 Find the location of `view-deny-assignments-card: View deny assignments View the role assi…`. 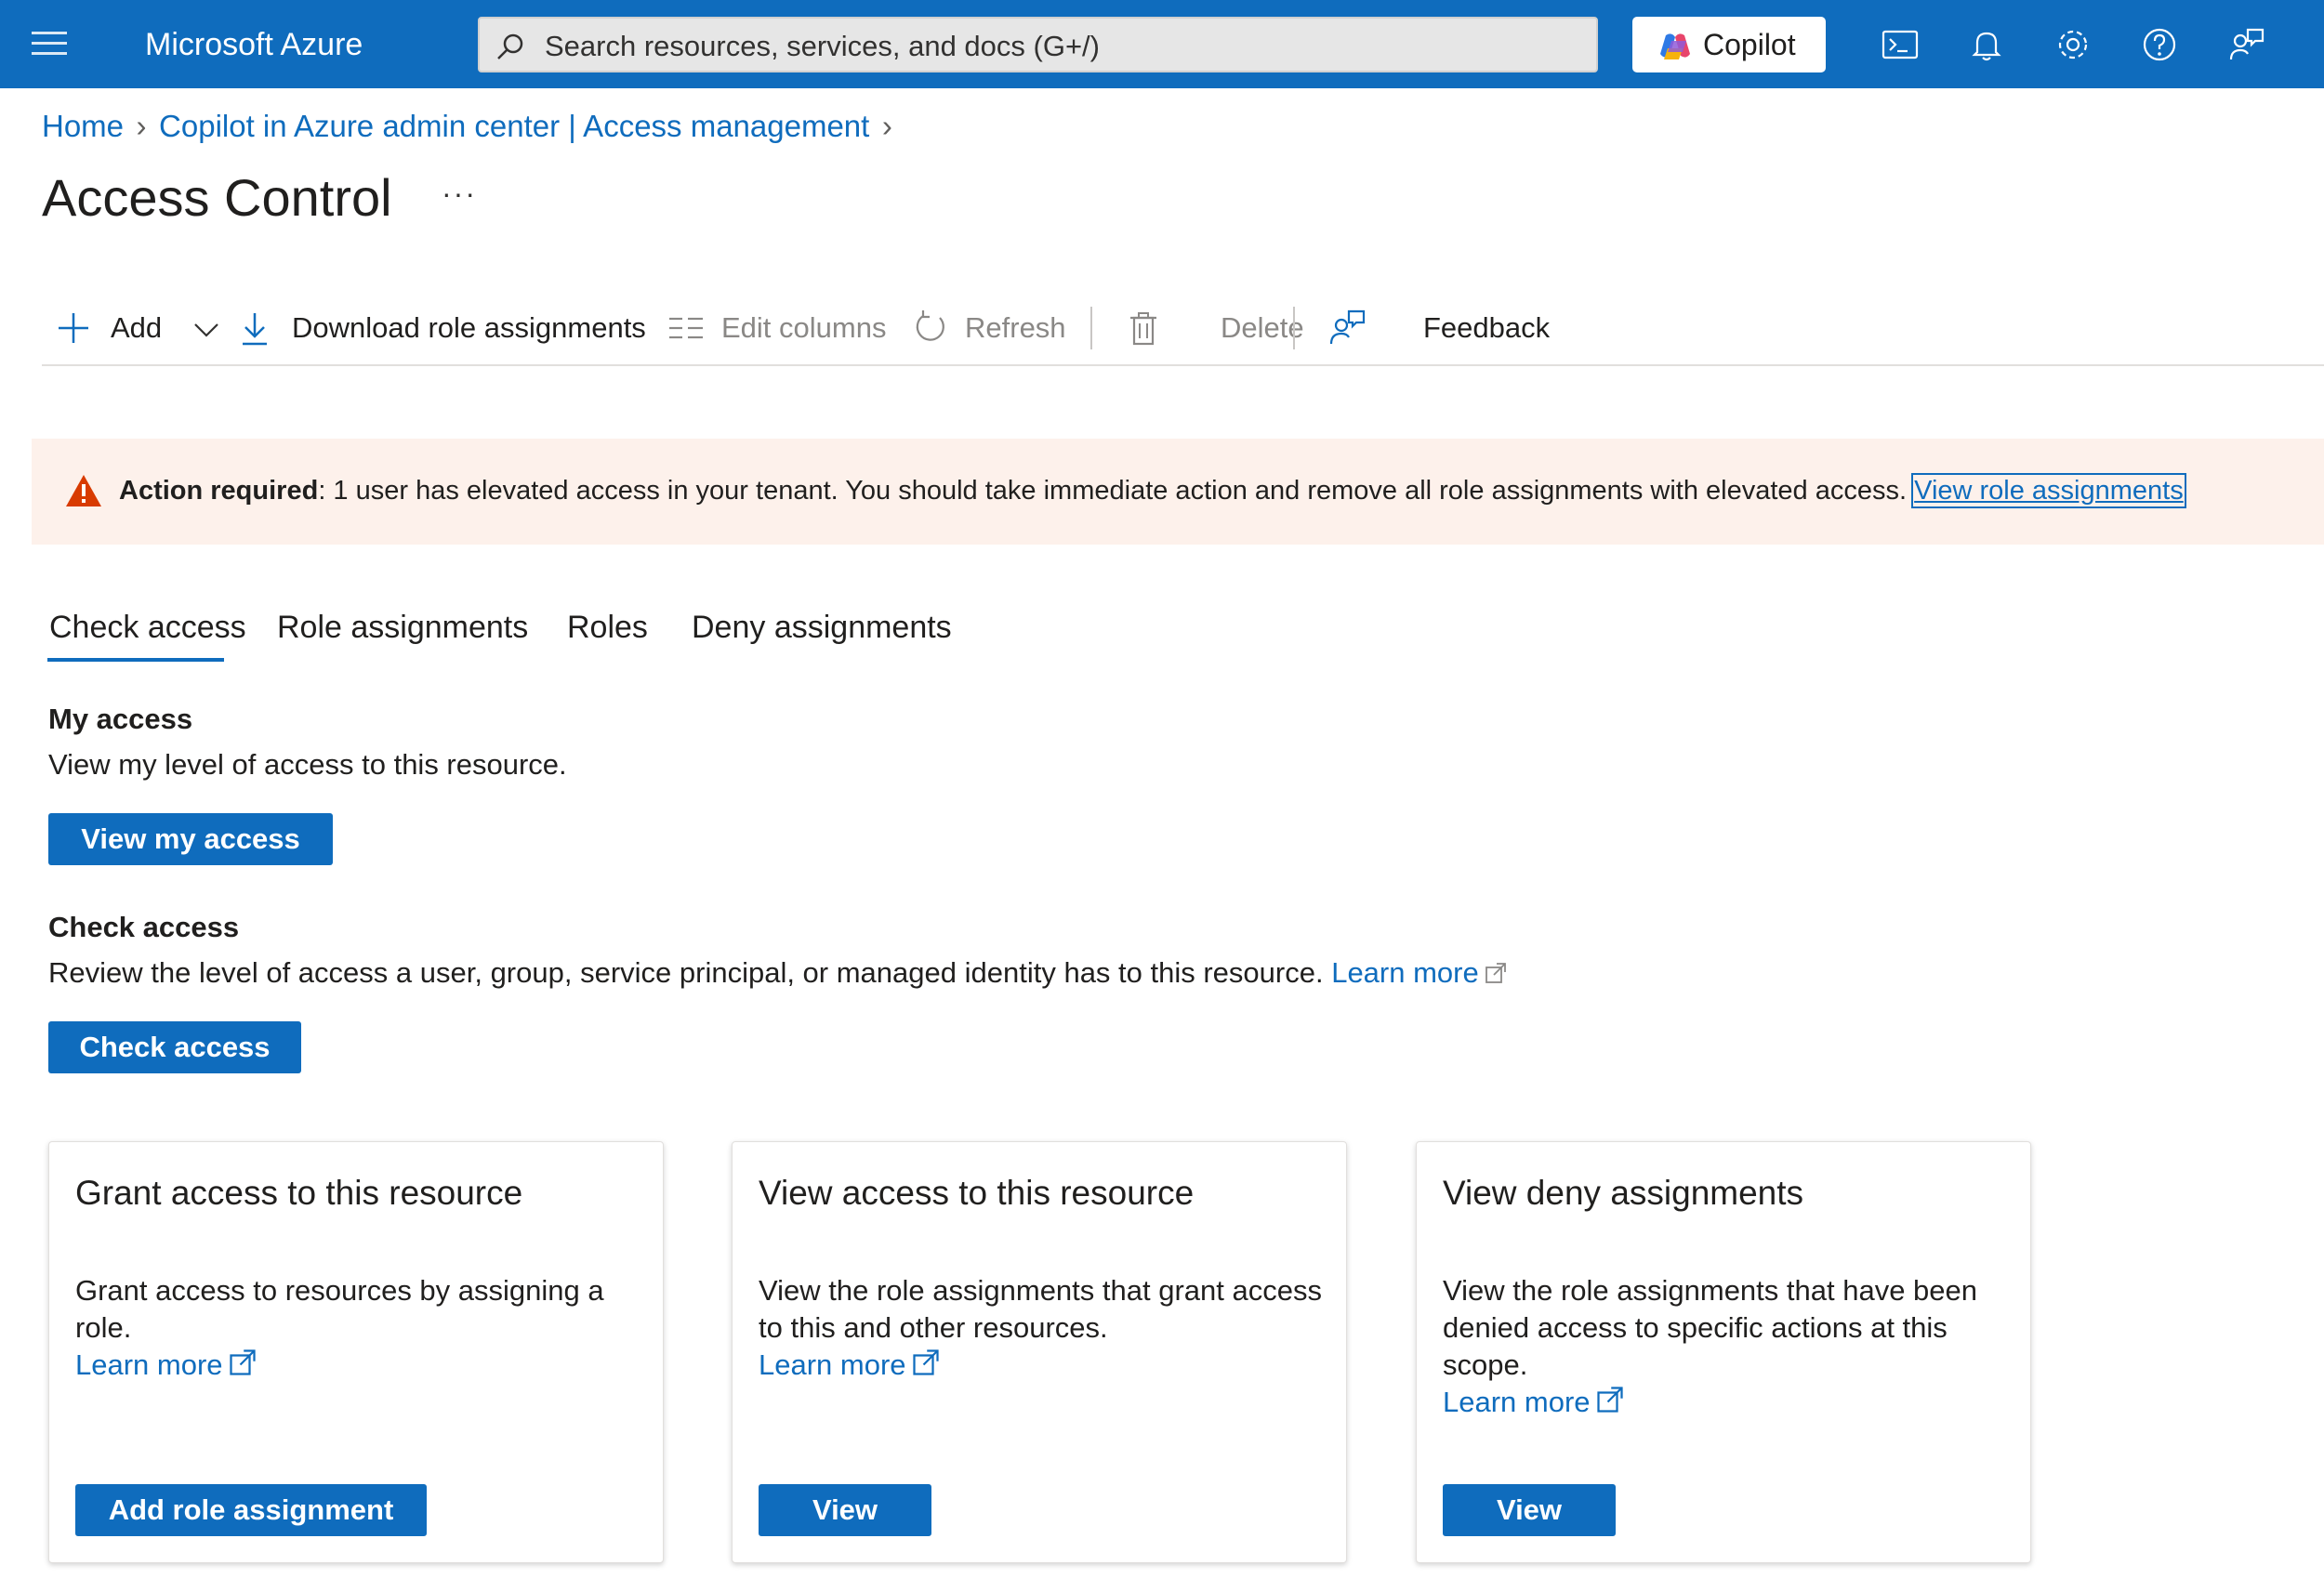

view-deny-assignments-card: View deny assignments View the role assi… is located at coordinates (1723, 1352).